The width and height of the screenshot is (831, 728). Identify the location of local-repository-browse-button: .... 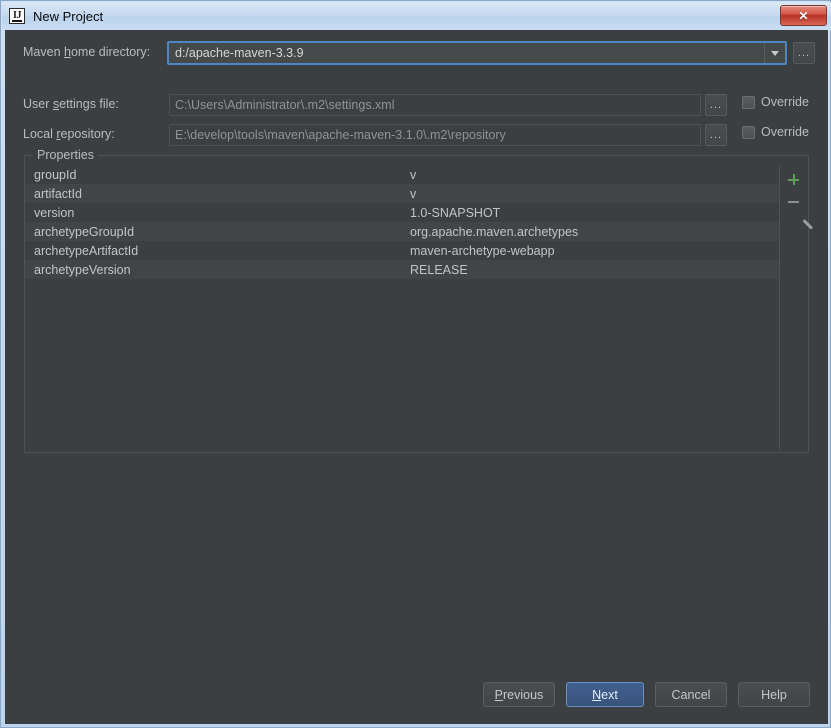
(716, 135).